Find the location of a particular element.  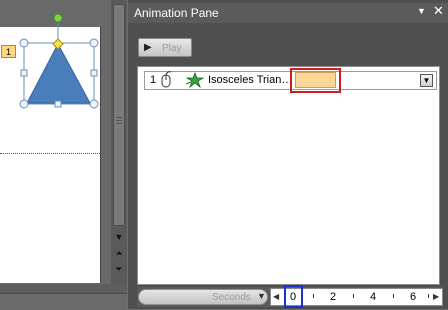

mouse-icon is located at coordinates (166, 79).